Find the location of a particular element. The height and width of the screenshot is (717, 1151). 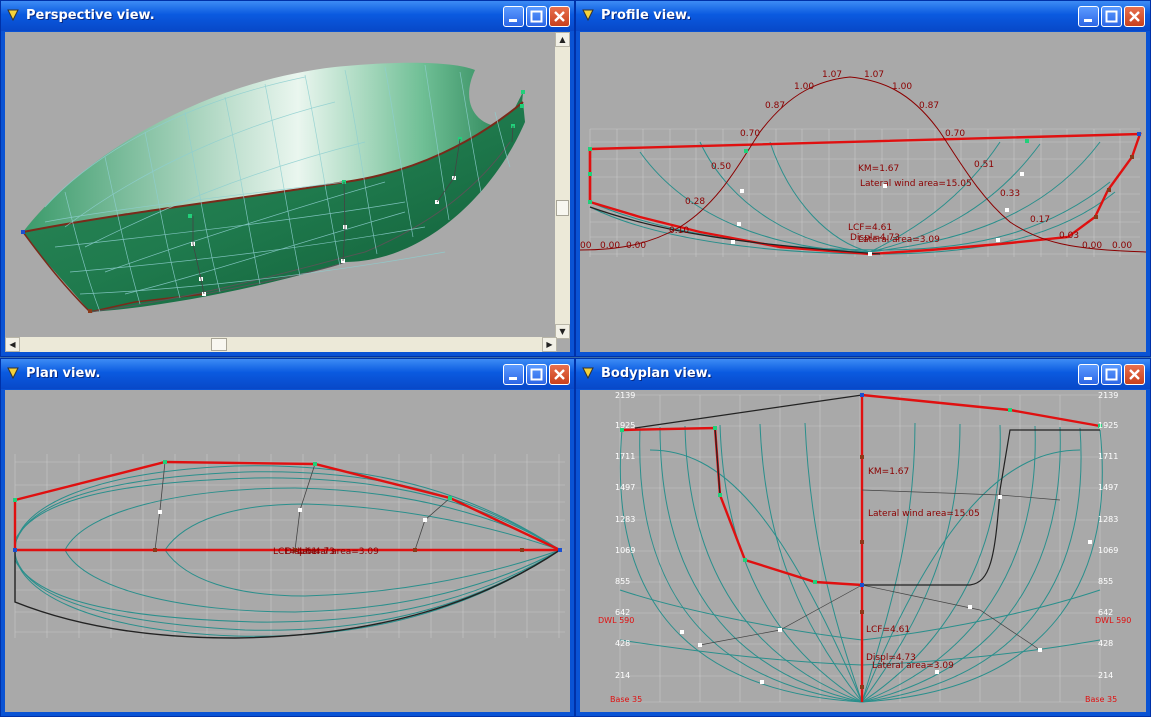

svg-text: 0.51 is located at coordinates (984, 165).